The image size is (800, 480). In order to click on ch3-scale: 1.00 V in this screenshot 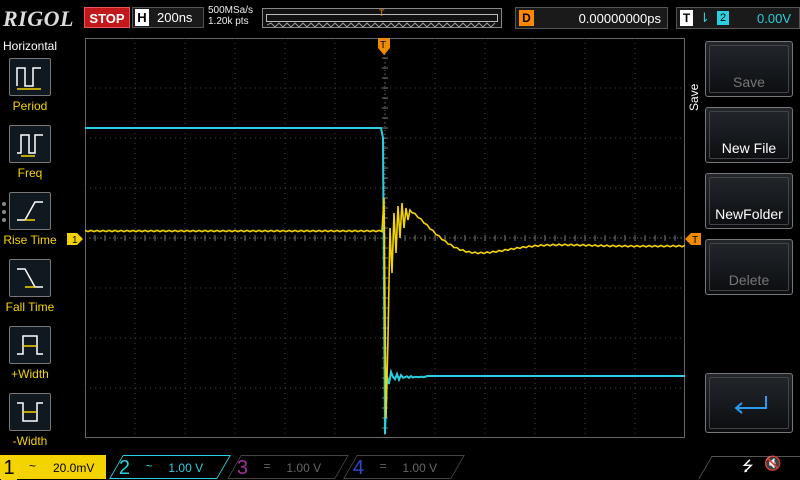, I will do `click(304, 468)`.